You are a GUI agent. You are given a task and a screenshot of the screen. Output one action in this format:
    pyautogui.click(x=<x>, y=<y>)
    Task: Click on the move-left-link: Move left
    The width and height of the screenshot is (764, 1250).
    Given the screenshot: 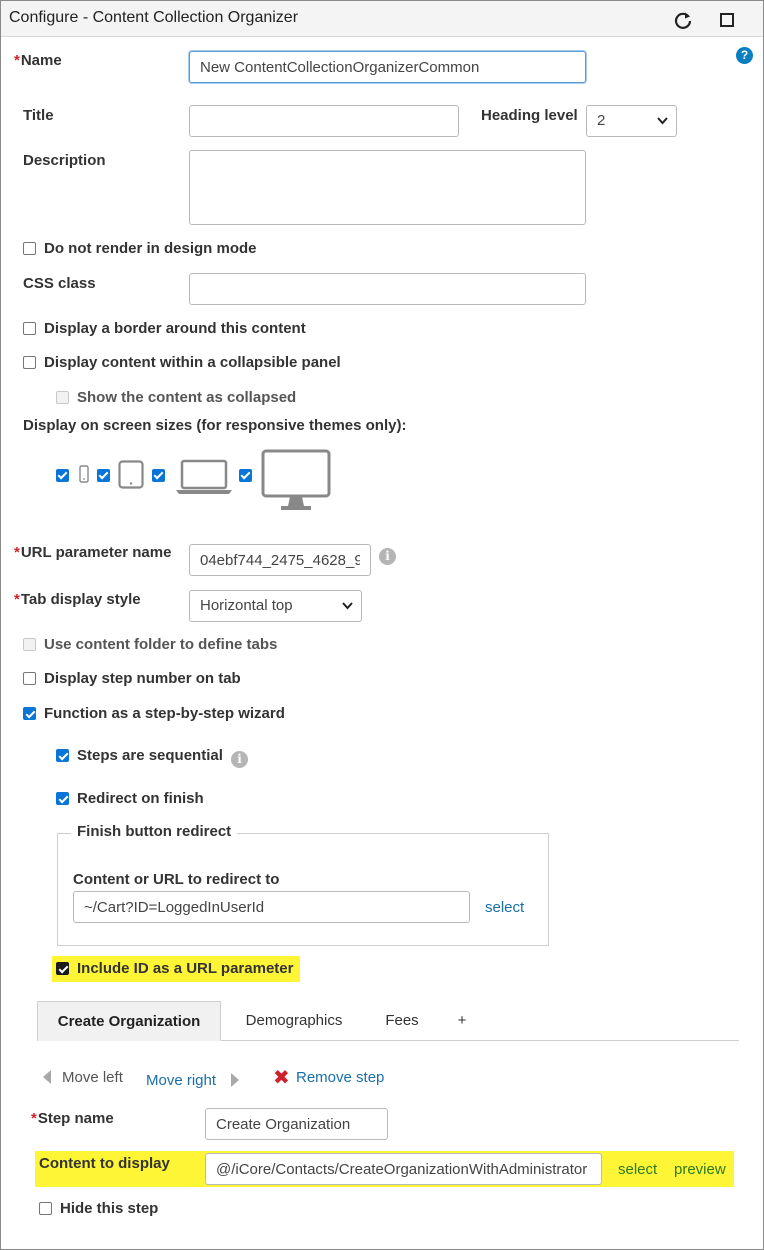 What is the action you would take?
    pyautogui.click(x=92, y=1077)
    